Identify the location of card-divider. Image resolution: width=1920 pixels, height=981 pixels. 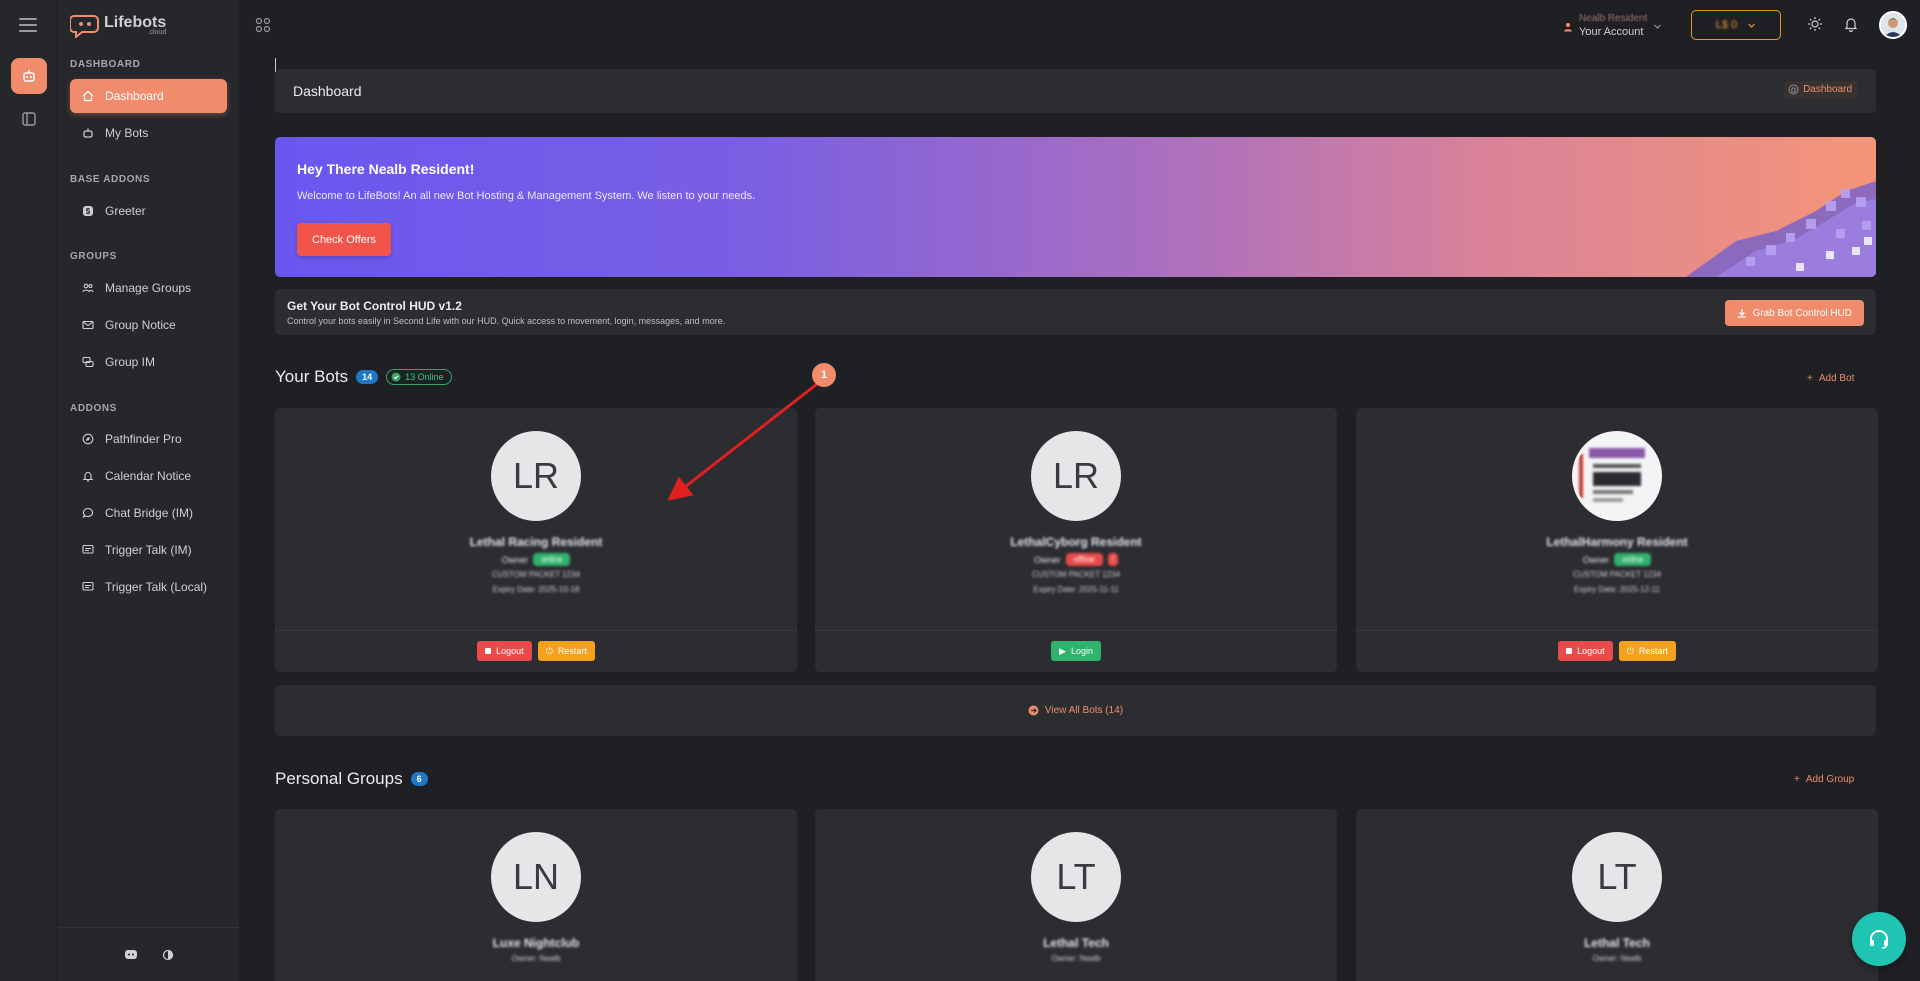
(1076, 630).